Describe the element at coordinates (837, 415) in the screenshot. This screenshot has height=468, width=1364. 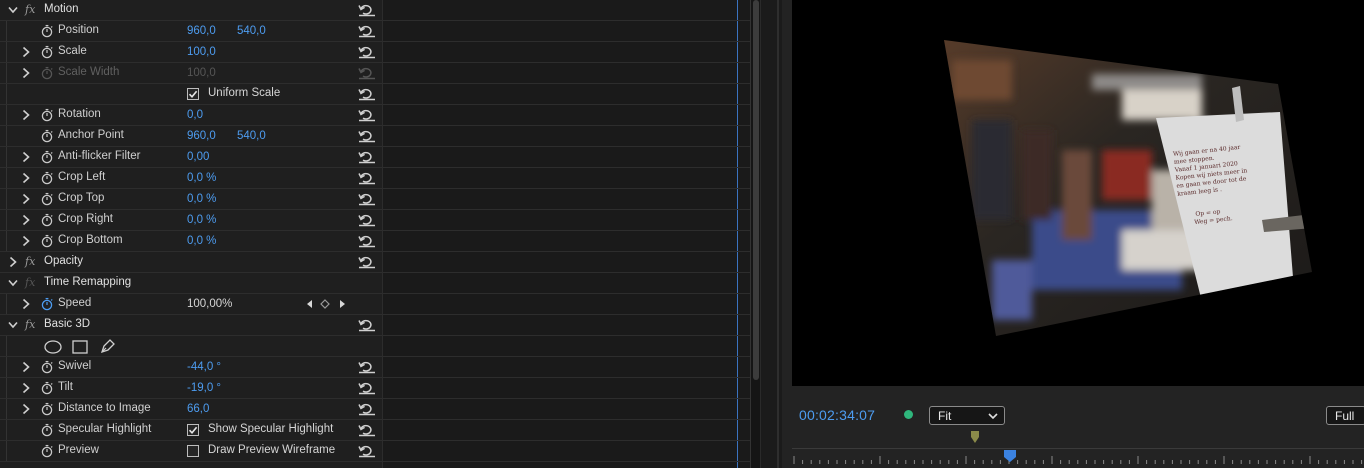
I see `playhead-timecode: 00:02:34:07` at that location.